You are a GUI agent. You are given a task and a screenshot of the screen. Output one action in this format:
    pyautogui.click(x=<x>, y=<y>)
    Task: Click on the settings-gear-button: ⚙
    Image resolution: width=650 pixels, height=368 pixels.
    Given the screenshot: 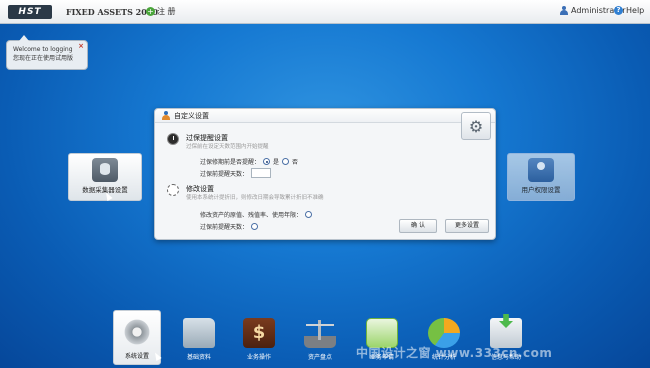 What is the action you would take?
    pyautogui.click(x=476, y=126)
    